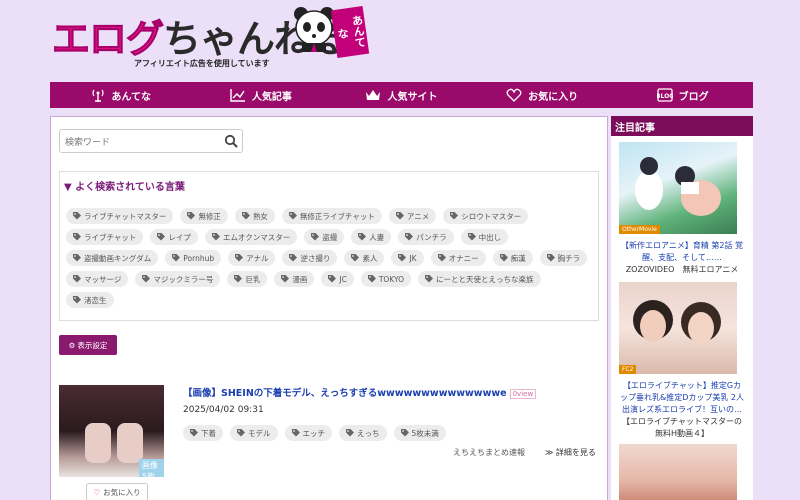 The width and height of the screenshot is (800, 500). Describe the element at coordinates (553, 97) in the screenshot. I see `nav-label: お気に入り` at that location.